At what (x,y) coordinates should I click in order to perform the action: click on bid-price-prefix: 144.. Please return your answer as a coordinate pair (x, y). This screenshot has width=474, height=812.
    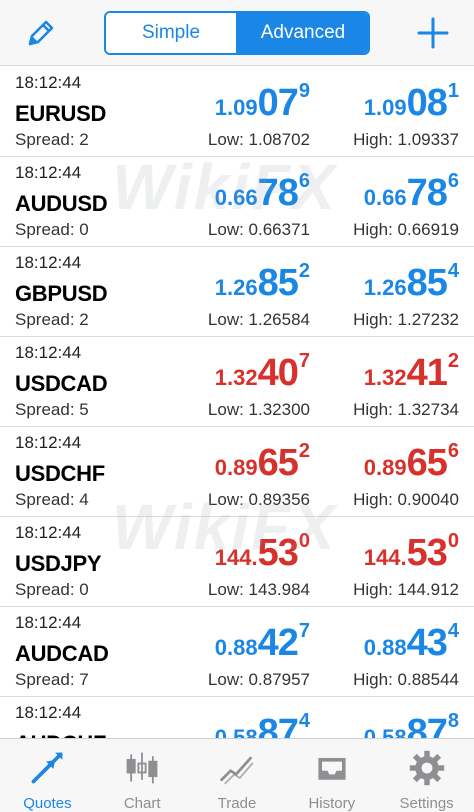
    Looking at the image, I should click on (236, 557).